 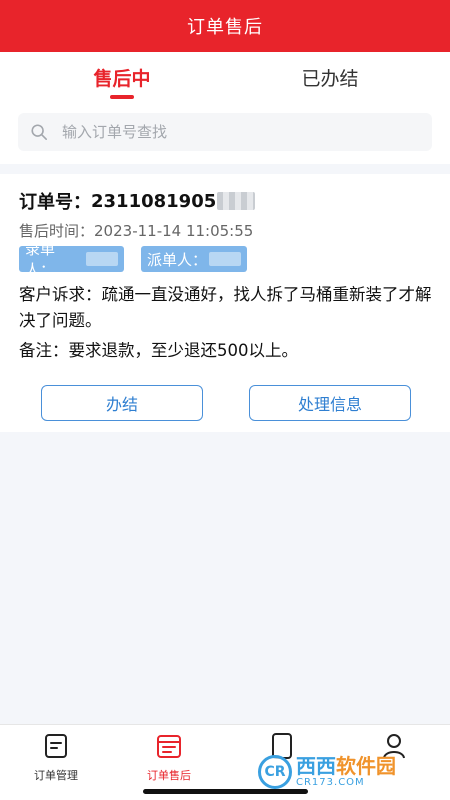 I want to click on search-input, so click(x=232, y=132).